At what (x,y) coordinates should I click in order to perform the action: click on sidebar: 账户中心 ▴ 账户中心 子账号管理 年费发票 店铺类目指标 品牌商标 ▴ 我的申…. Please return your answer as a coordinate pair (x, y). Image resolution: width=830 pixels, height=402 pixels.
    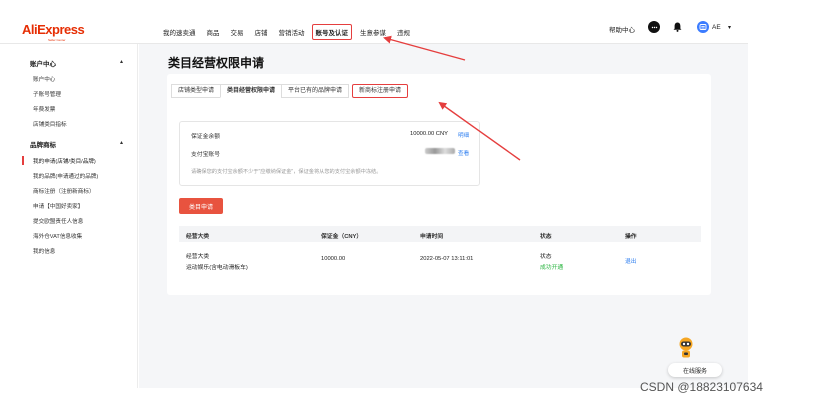
    Looking at the image, I should click on (80, 216).